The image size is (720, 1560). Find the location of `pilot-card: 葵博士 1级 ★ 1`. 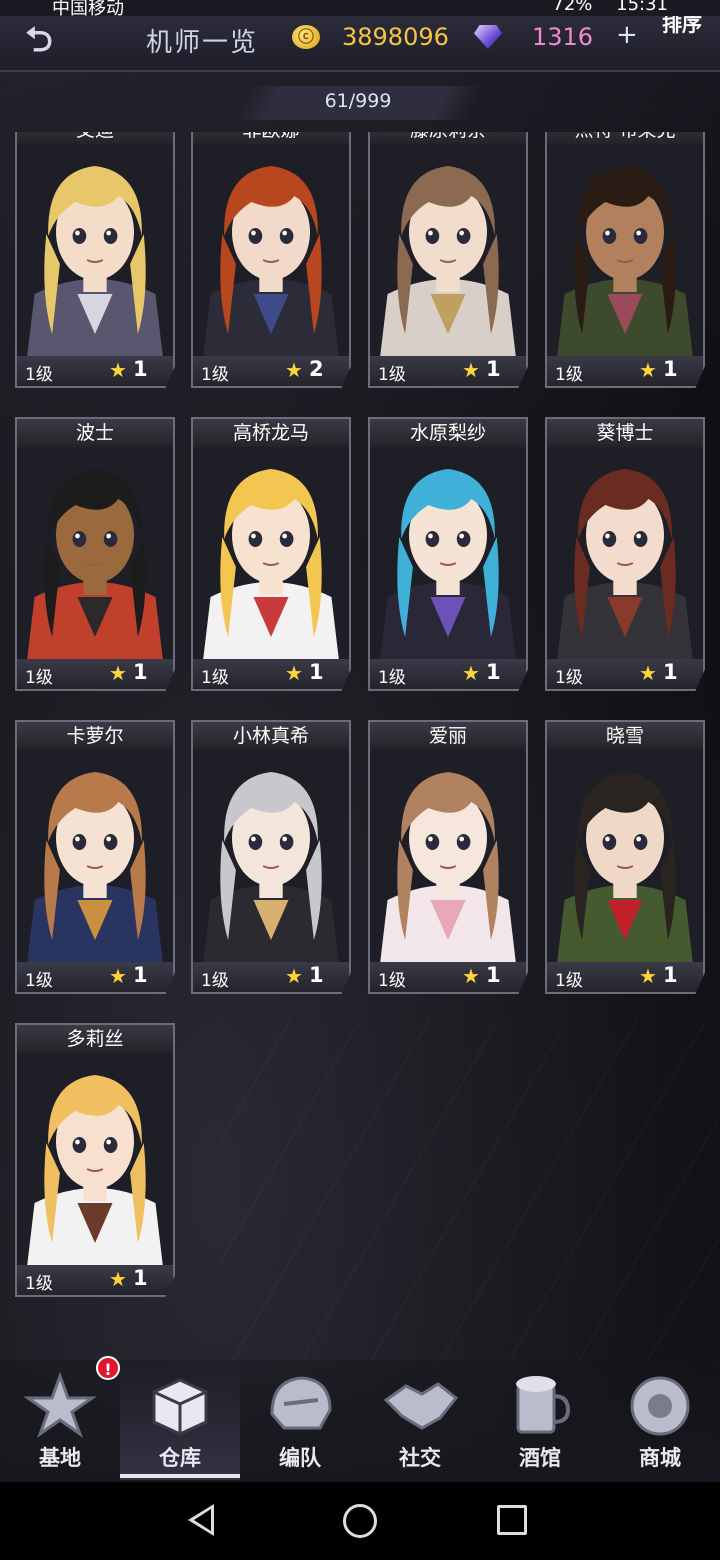

pilot-card: 葵博士 1级 ★ 1 is located at coordinates (625, 554).